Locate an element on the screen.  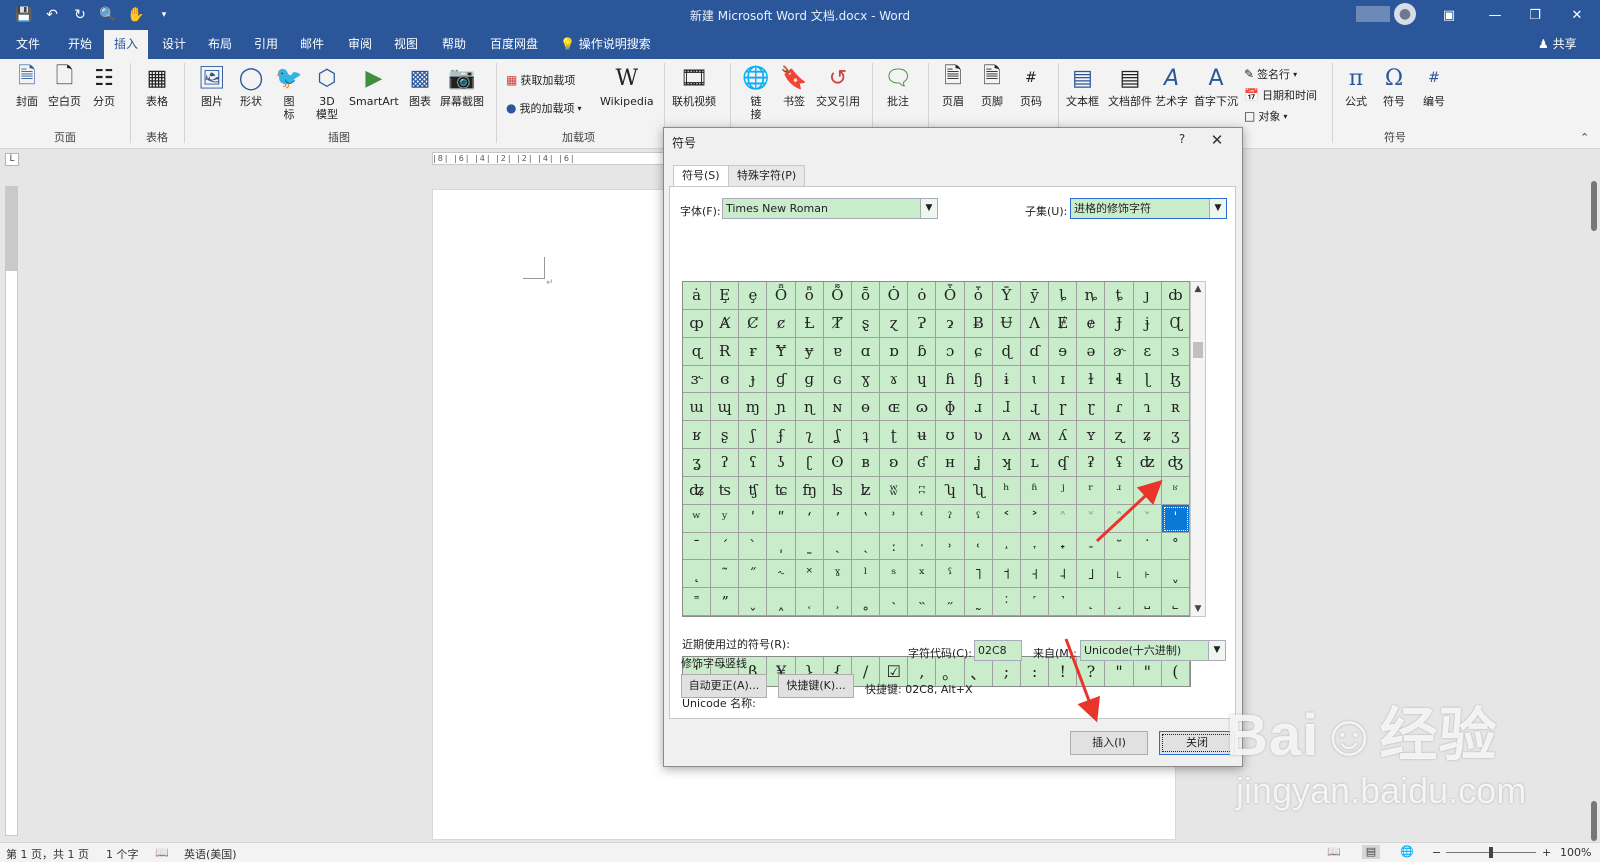
scroll-down-icon: ▼ is located at coordinates (1198, 609).